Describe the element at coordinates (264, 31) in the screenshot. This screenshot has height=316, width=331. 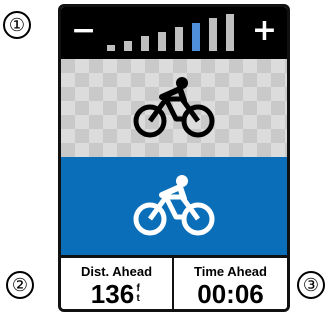
I see `increase-button: +` at that location.